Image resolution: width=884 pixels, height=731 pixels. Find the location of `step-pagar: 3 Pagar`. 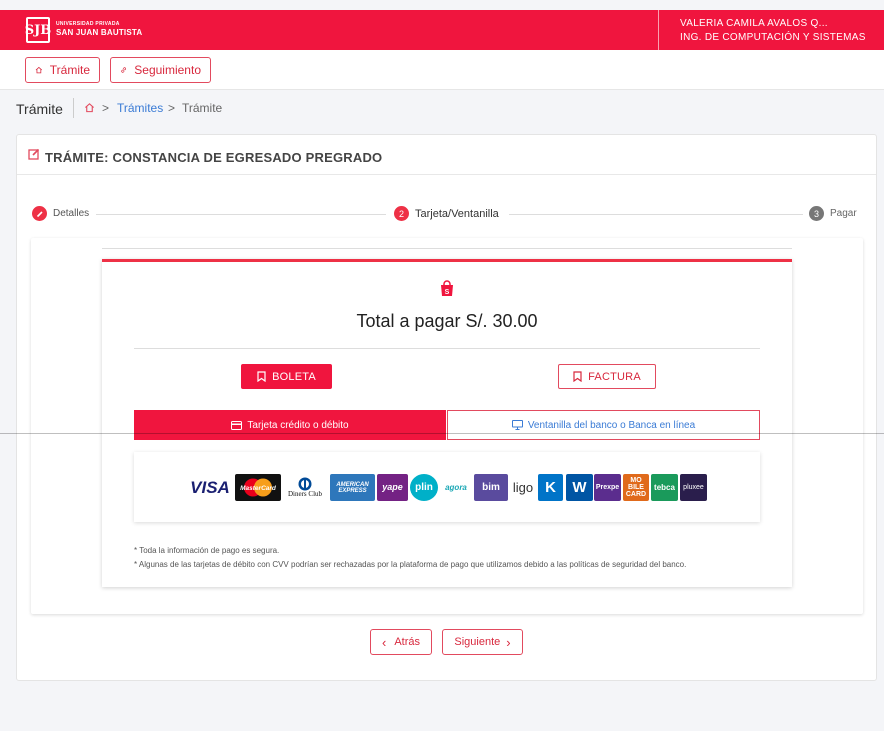

step-pagar: 3 Pagar is located at coordinates (833, 213).